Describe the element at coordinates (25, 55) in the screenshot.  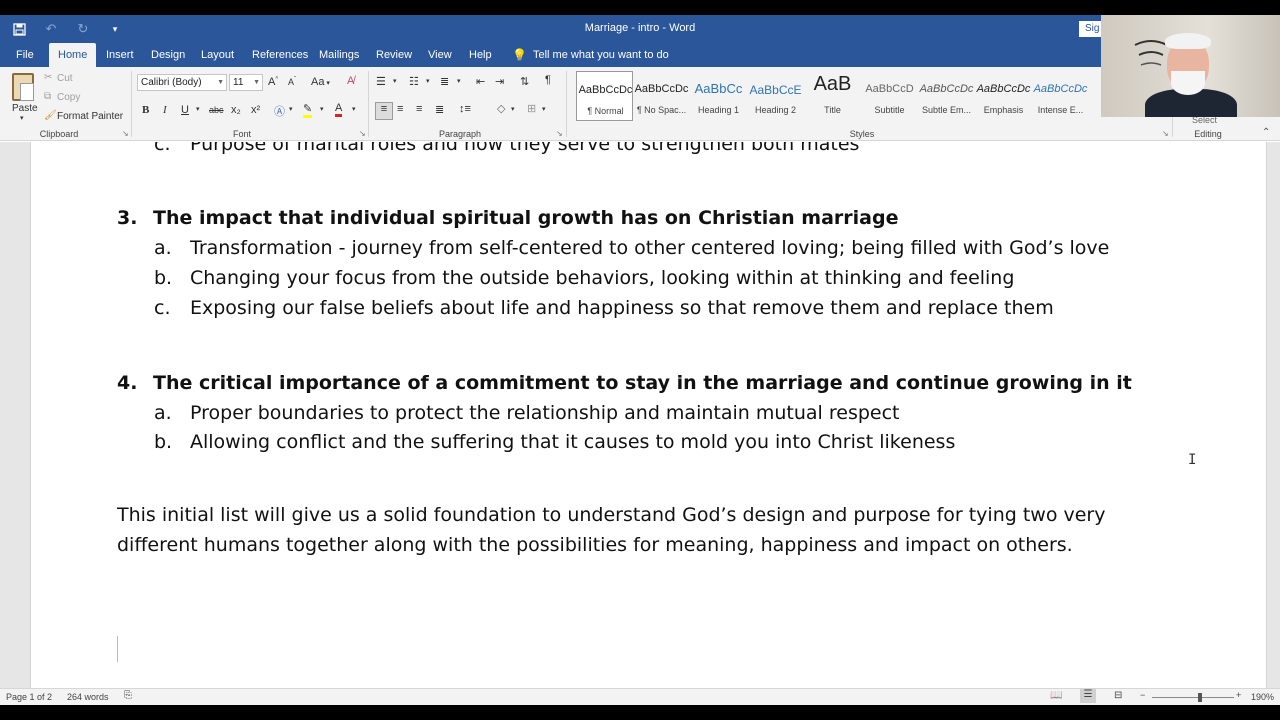
I see `tab-file: File` at that location.